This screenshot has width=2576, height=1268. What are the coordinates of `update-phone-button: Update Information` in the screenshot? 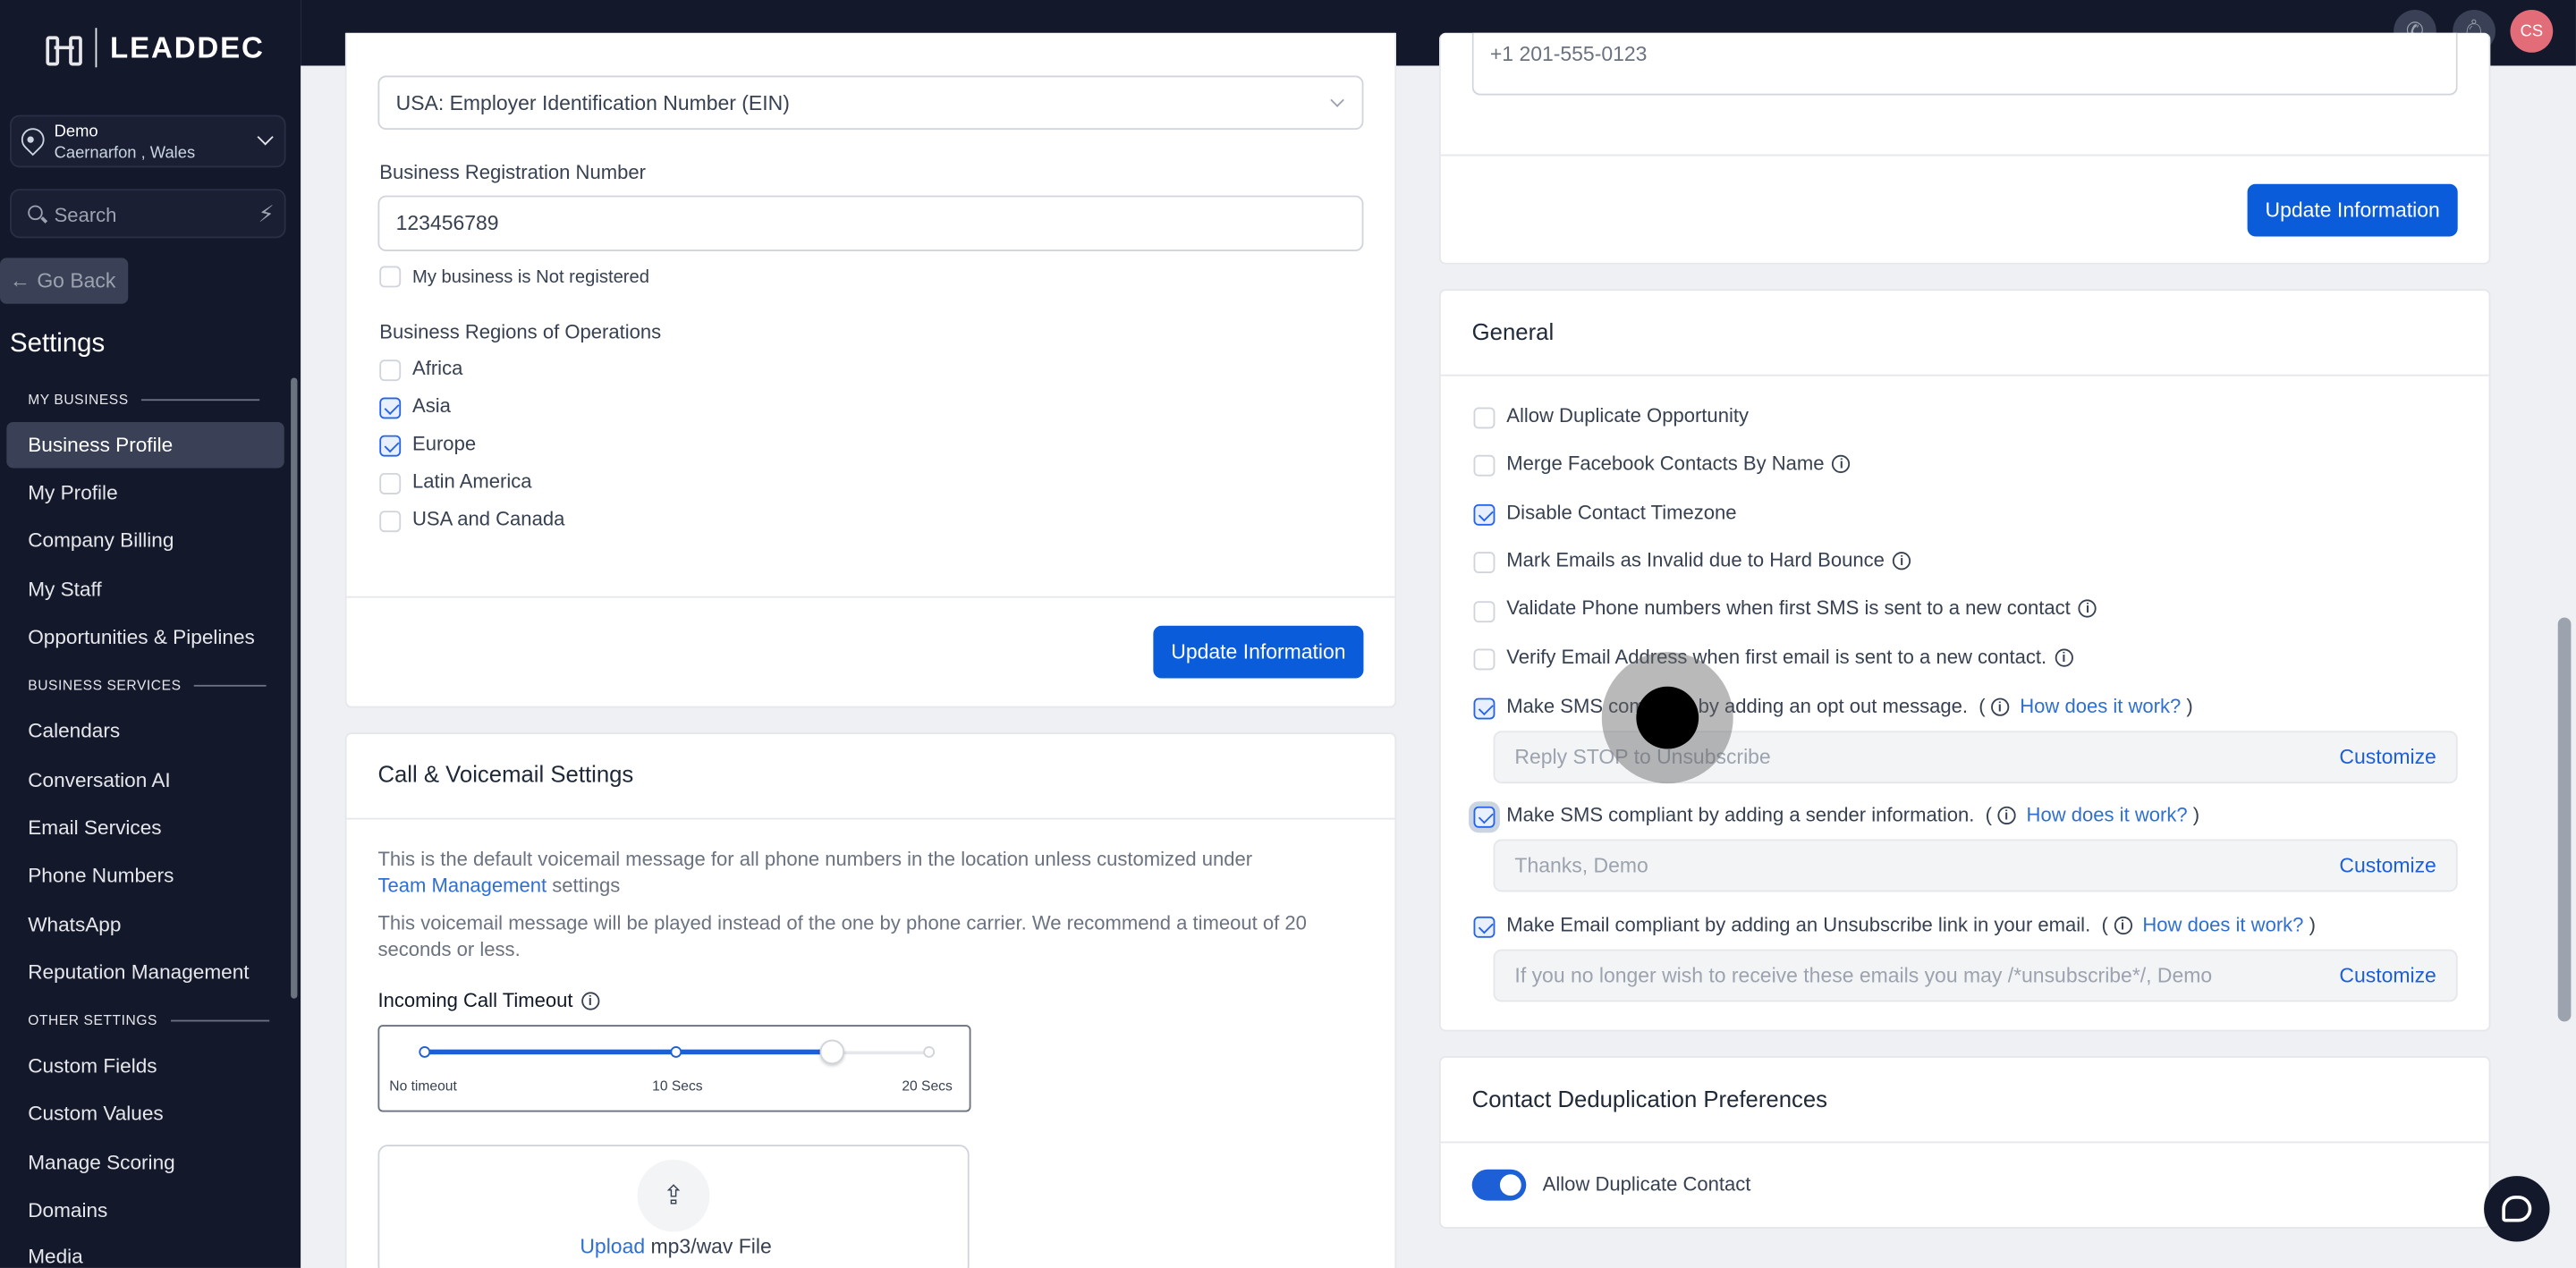 It's located at (2352, 210).